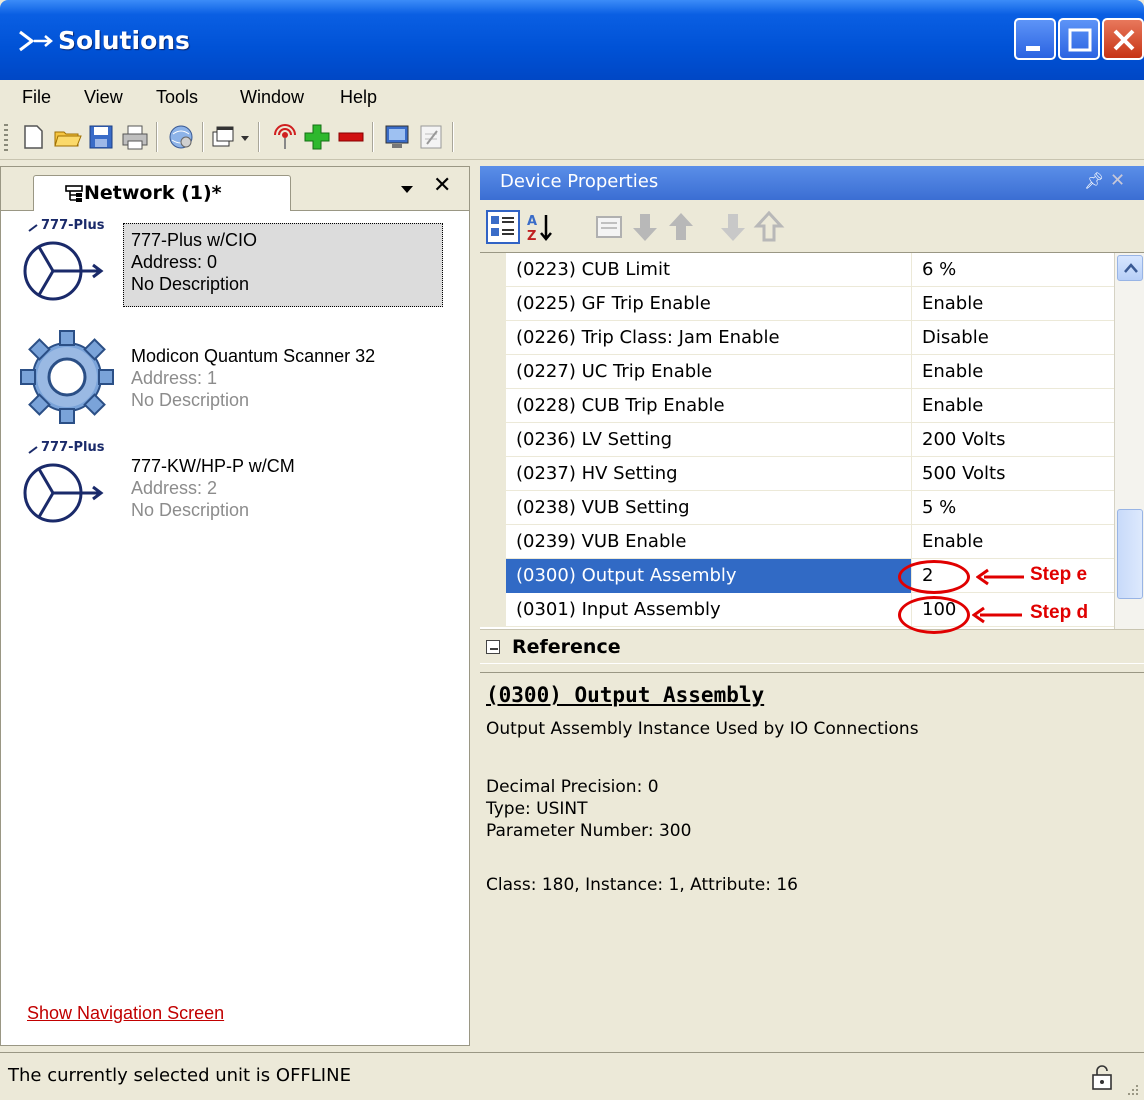 The width and height of the screenshot is (1144, 1100). What do you see at coordinates (190, 400) in the screenshot?
I see `device-description: No Description` at bounding box center [190, 400].